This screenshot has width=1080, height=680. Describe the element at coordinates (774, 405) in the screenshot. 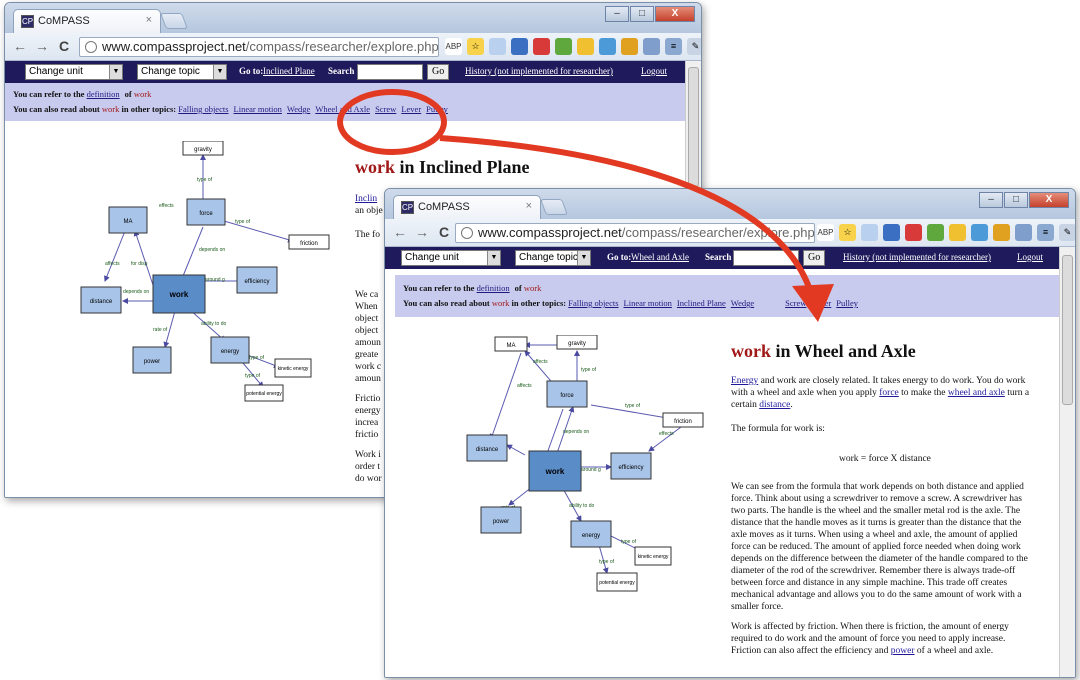

I see `distance-link: distance` at that location.